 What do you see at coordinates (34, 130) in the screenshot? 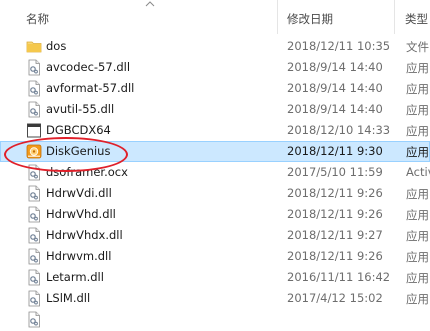
I see `exe-file-icon` at bounding box center [34, 130].